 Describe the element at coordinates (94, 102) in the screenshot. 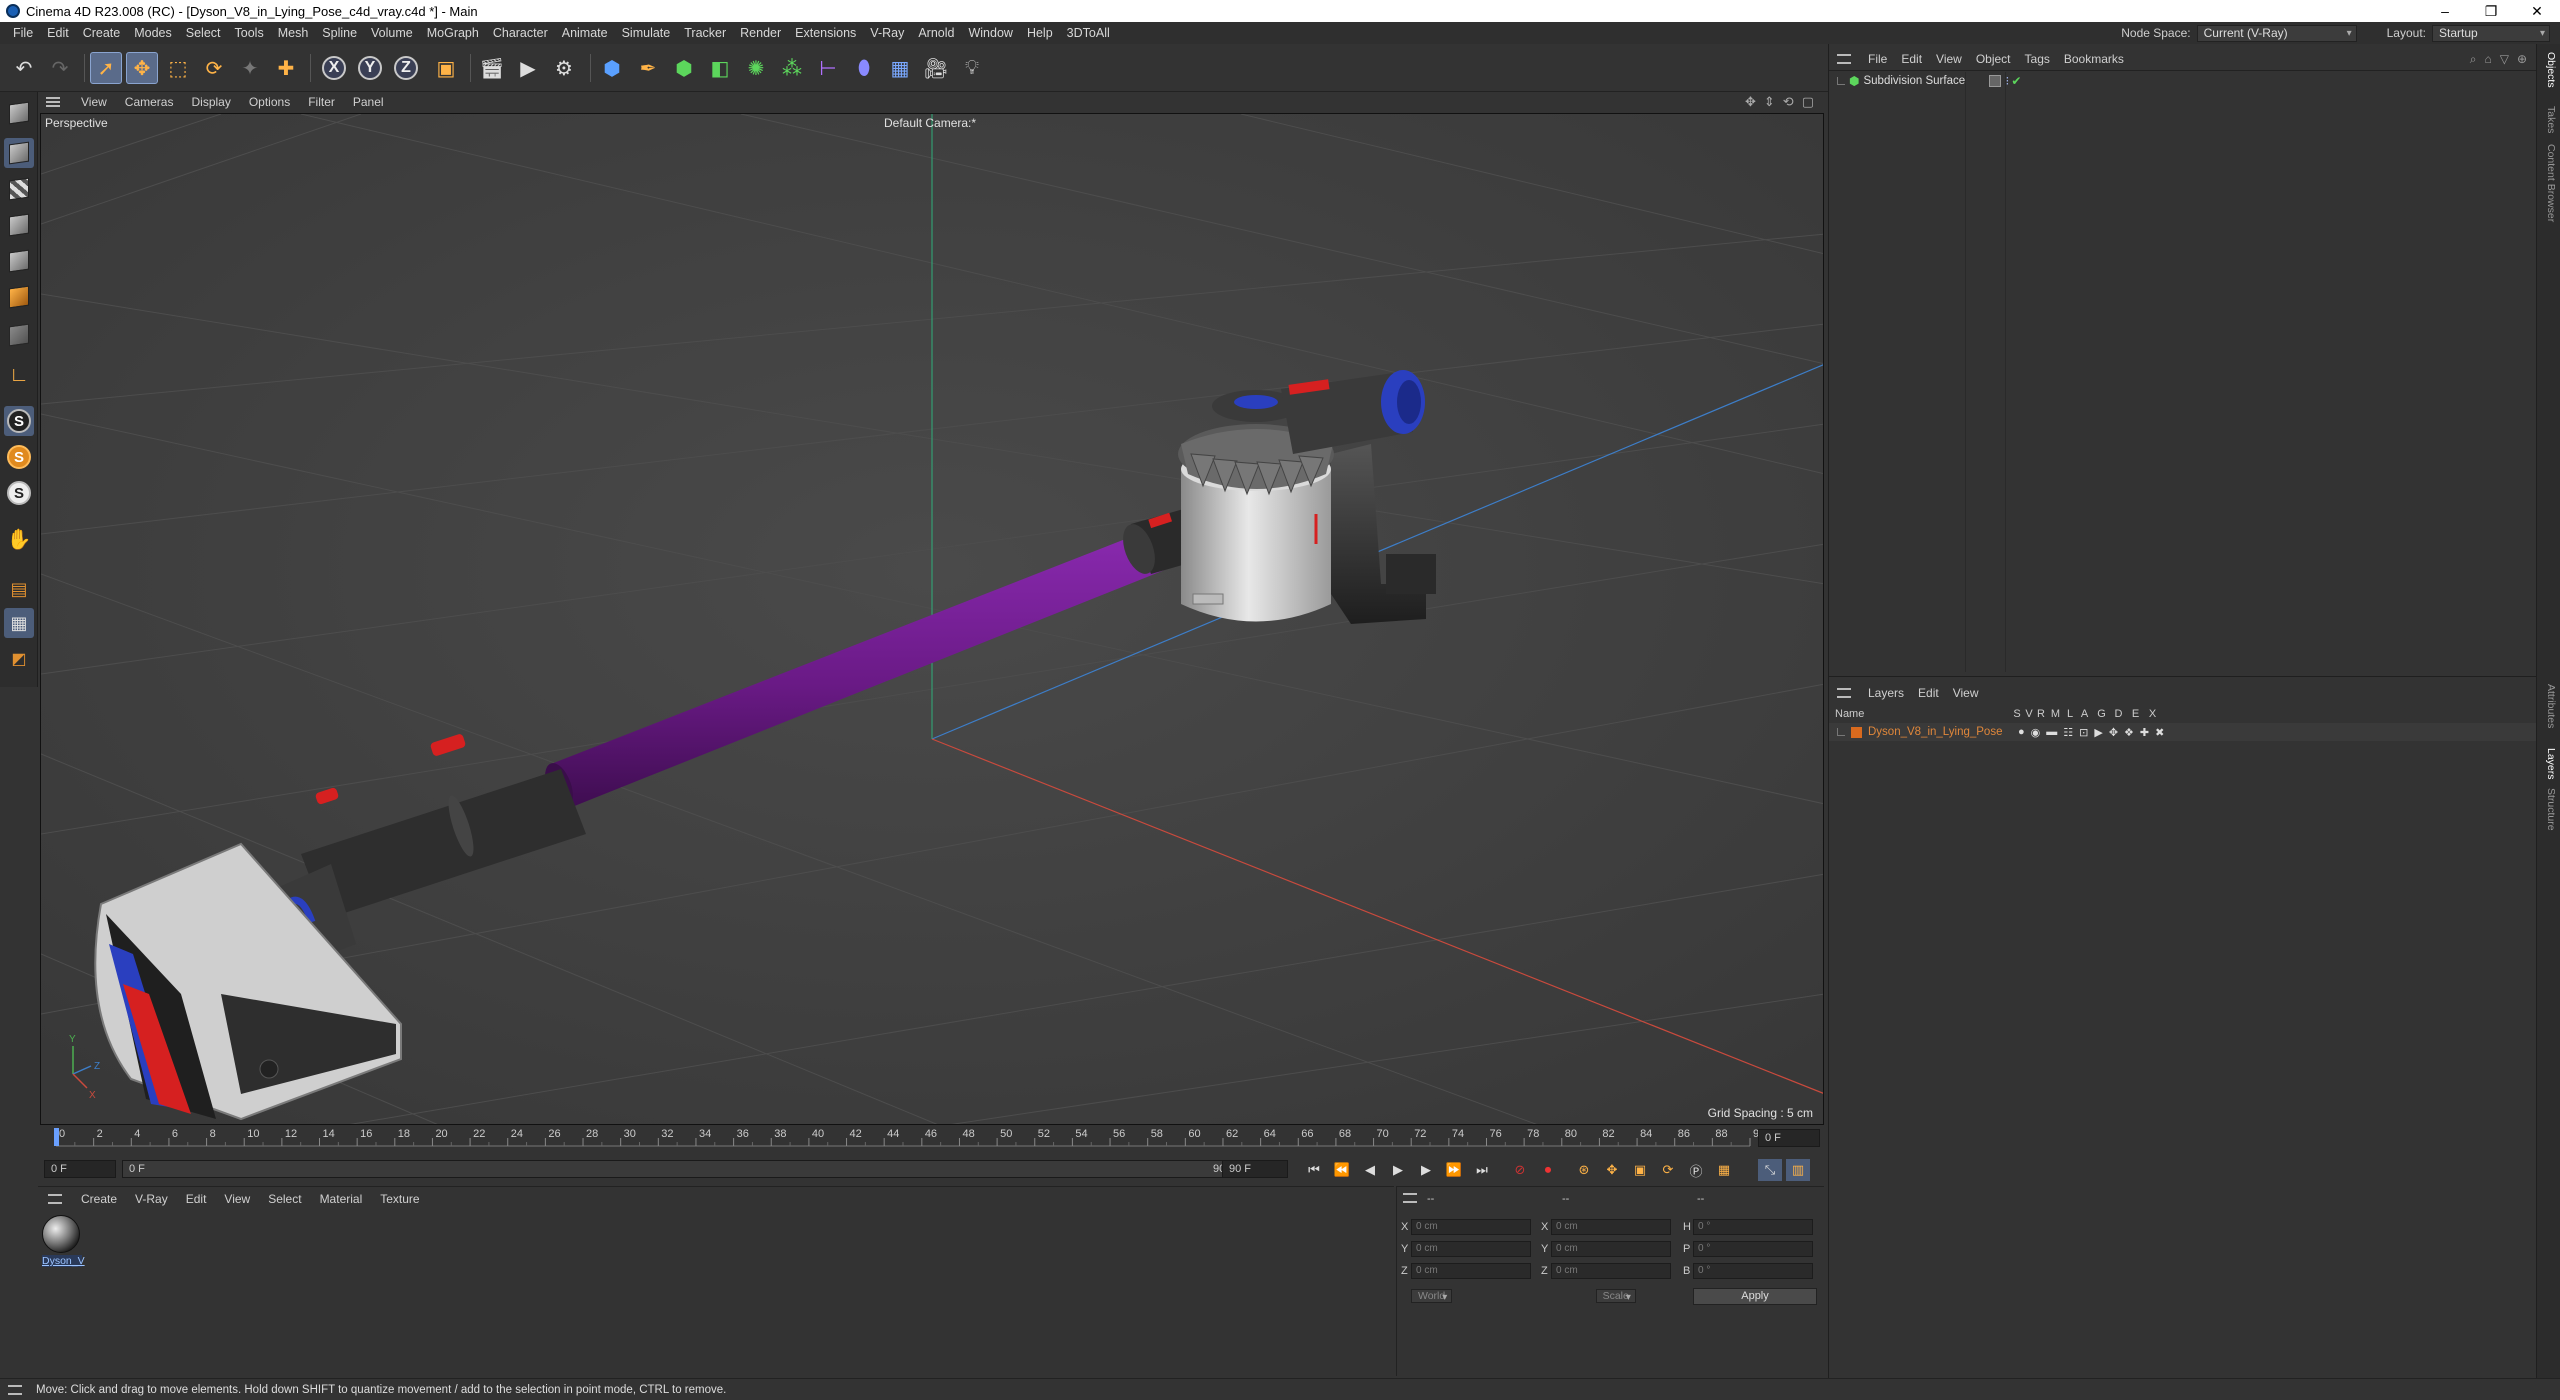

I see `viewport-menu-view: View` at that location.